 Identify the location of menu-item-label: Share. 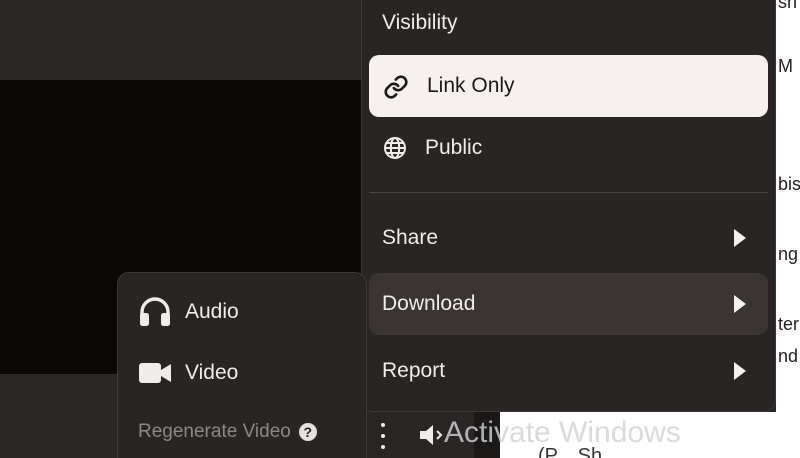
(410, 237).